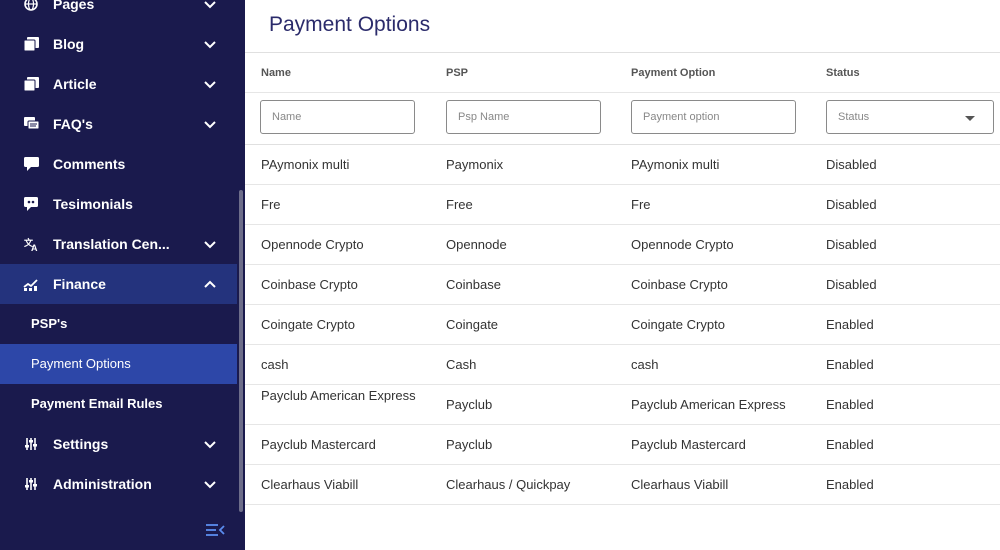 This screenshot has height=550, width=1000. What do you see at coordinates (708, 404) in the screenshot?
I see `cell-payment-option: Payclub American Express` at bounding box center [708, 404].